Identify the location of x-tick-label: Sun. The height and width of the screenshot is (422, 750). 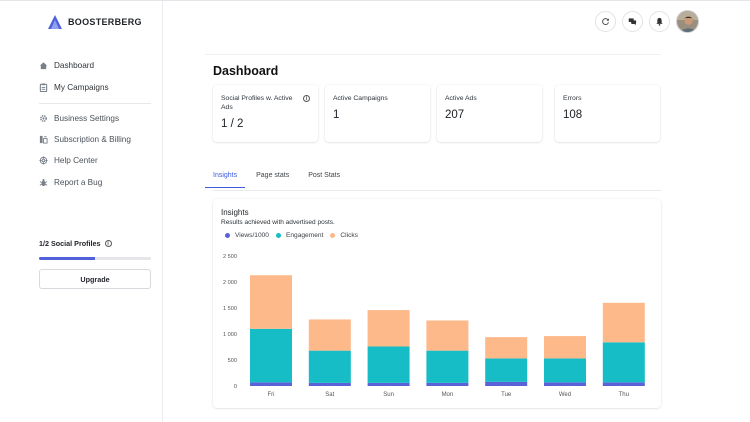
(388, 395).